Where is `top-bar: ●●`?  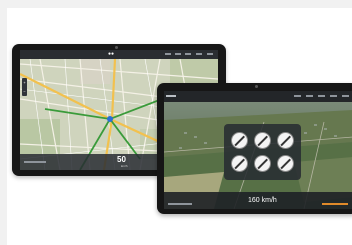 top-bar: ●● is located at coordinates (119, 54).